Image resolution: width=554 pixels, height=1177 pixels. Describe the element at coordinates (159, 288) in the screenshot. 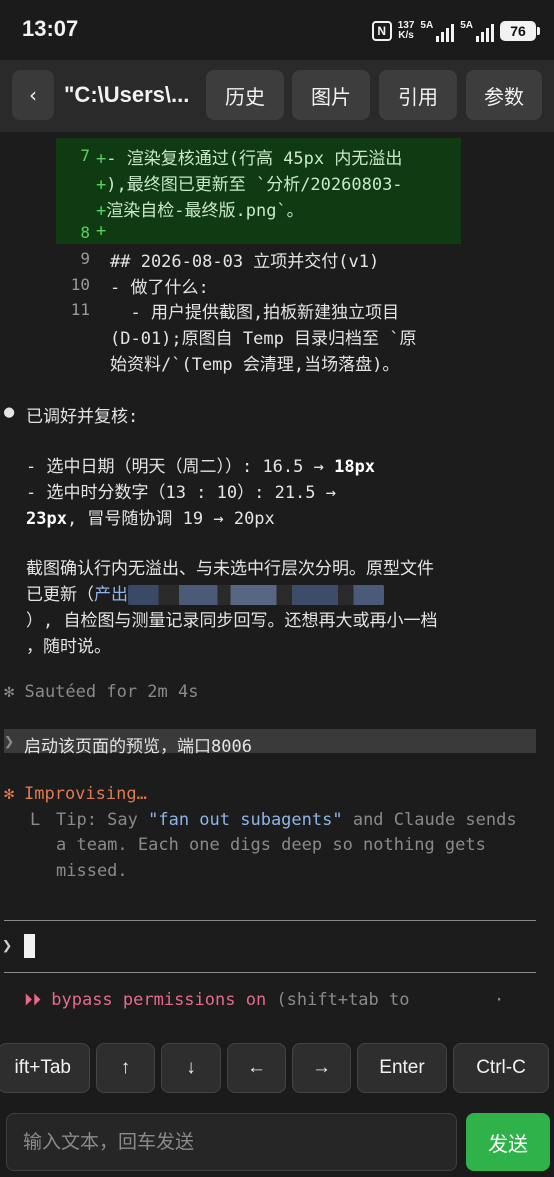

I see `context-line: - 做了什么:` at that location.